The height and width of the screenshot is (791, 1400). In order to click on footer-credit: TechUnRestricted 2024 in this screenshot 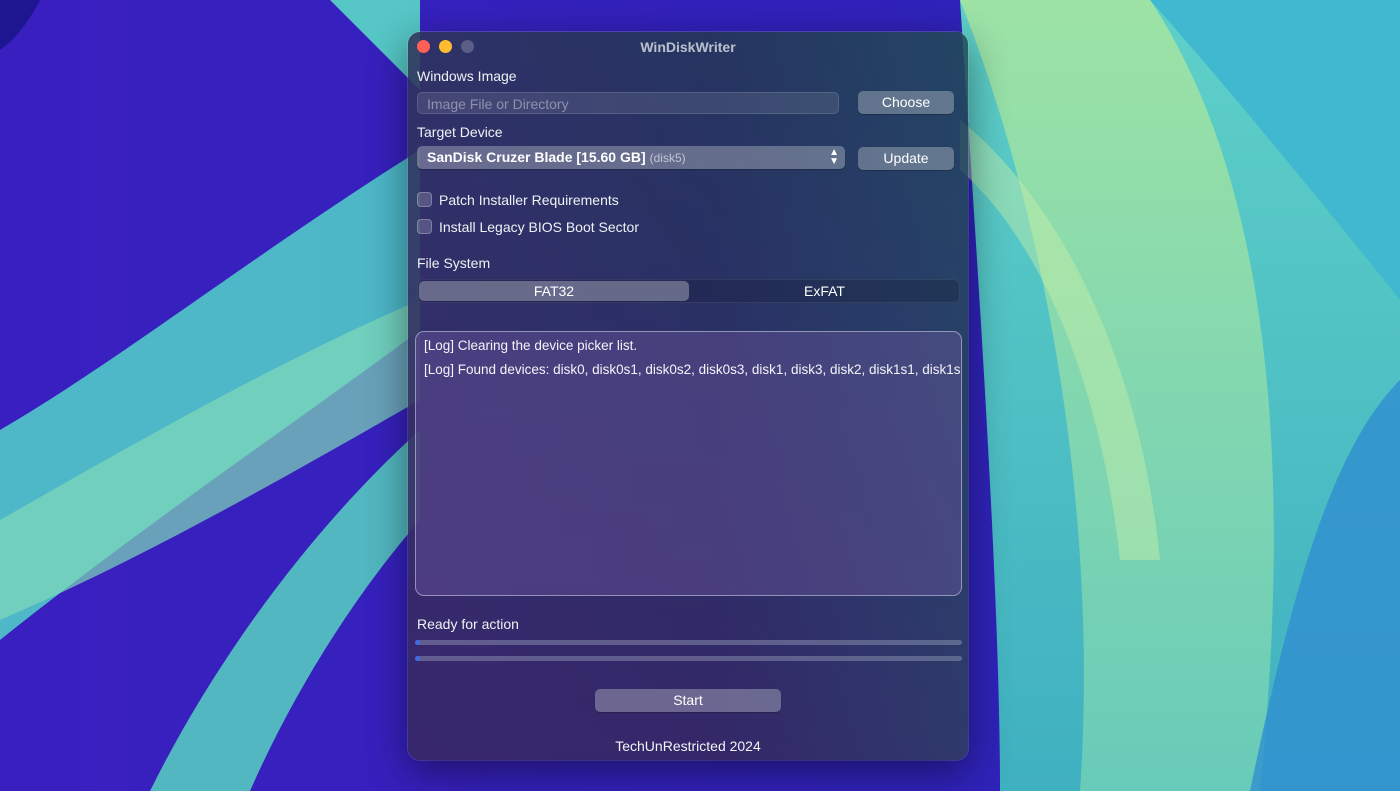, I will do `click(688, 746)`.